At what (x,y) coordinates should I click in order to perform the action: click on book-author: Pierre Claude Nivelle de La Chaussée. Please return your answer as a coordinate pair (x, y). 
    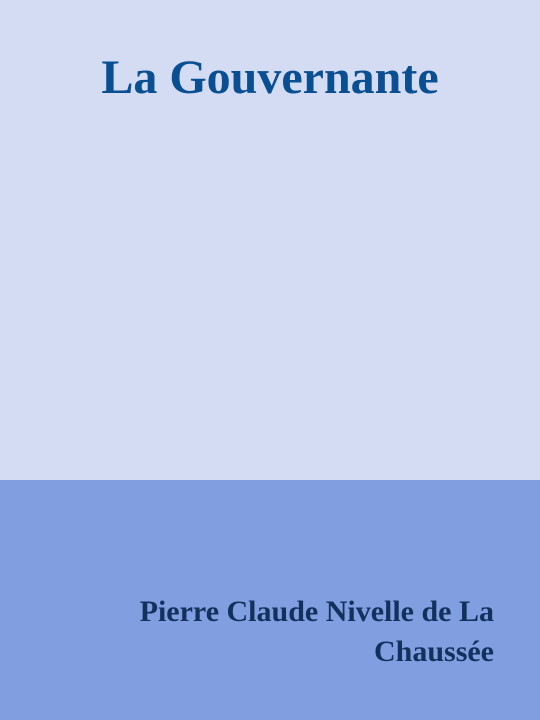
    Looking at the image, I should click on (316, 631).